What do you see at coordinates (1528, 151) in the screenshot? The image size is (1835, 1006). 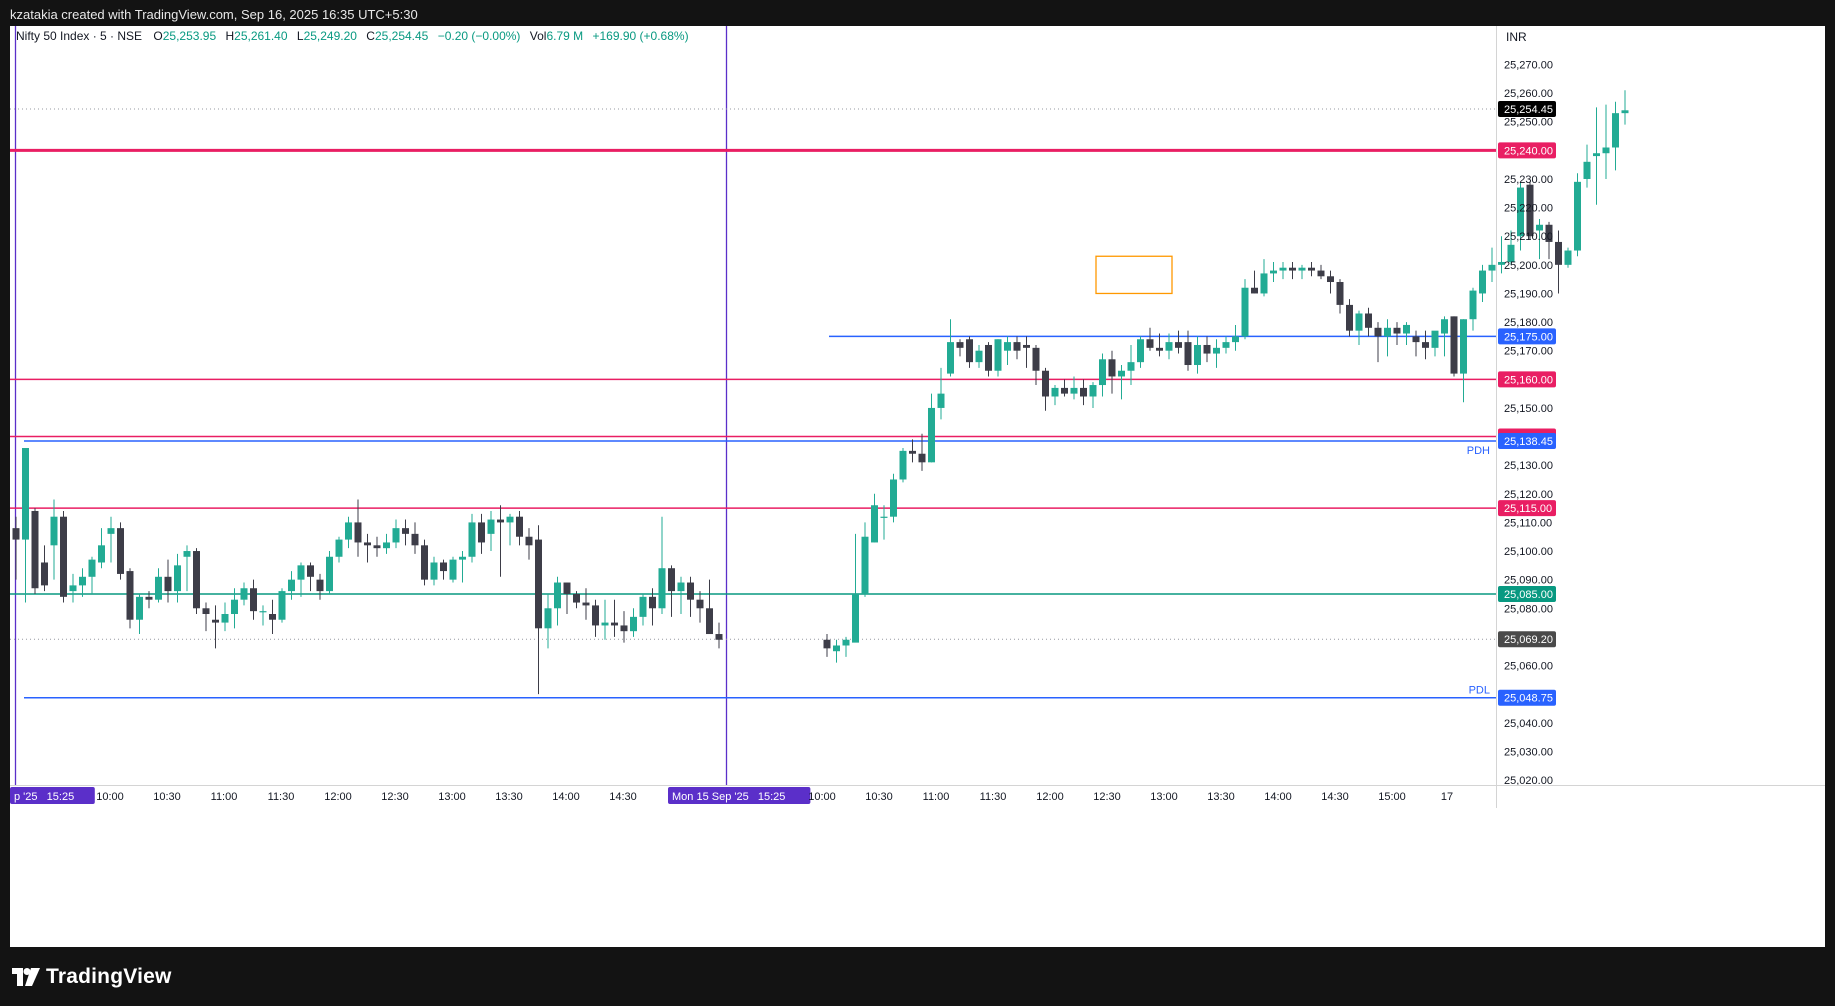 I see `price-label: 25,240.00` at bounding box center [1528, 151].